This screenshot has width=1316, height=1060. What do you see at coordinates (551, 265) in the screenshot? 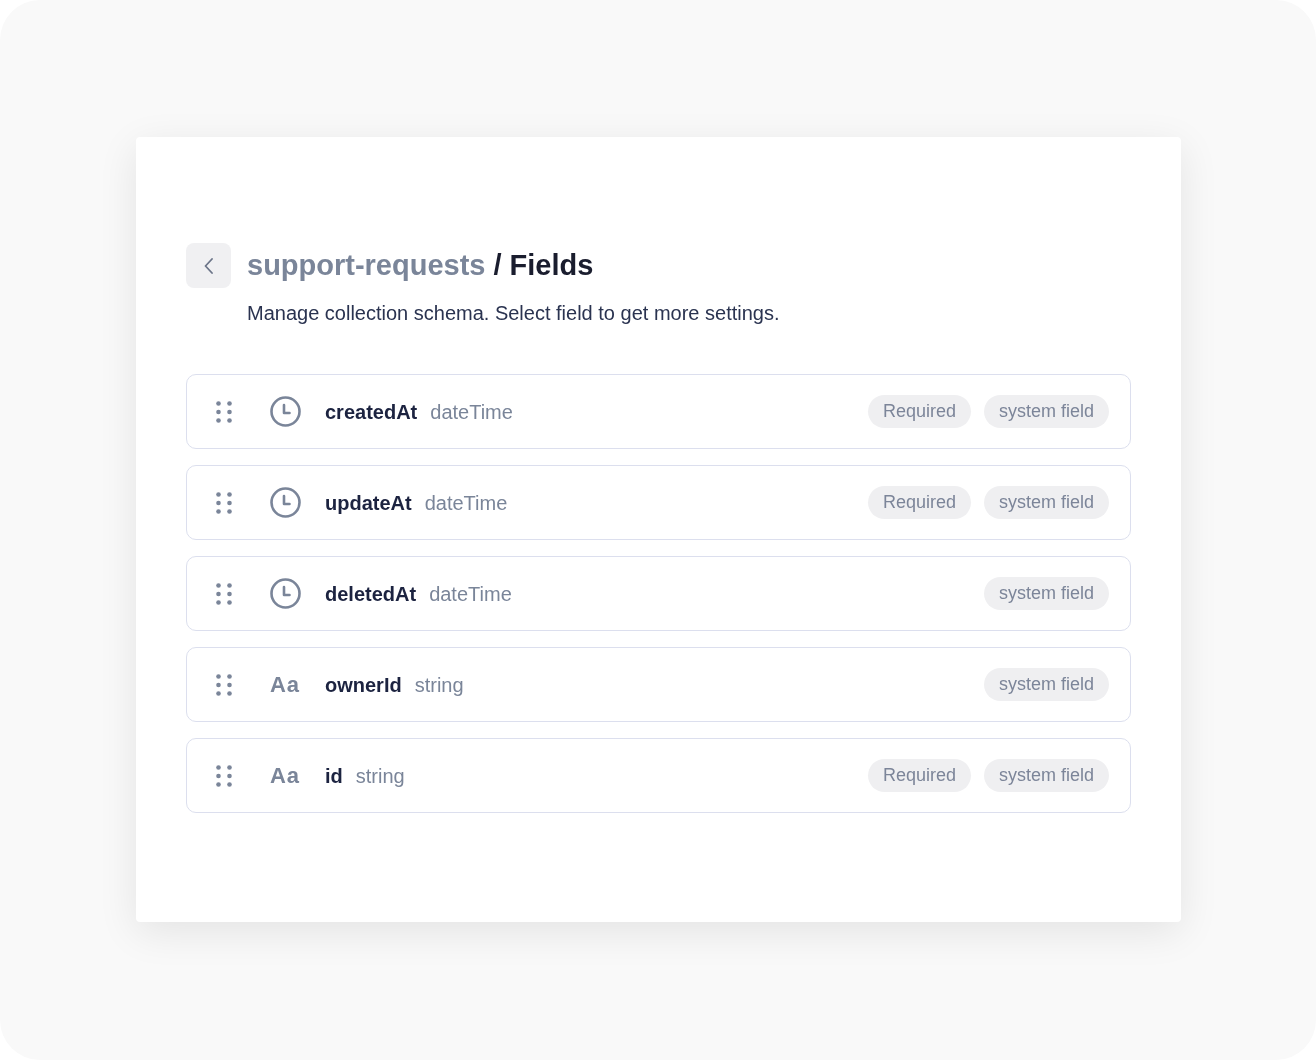
I see `page-title: Fields` at bounding box center [551, 265].